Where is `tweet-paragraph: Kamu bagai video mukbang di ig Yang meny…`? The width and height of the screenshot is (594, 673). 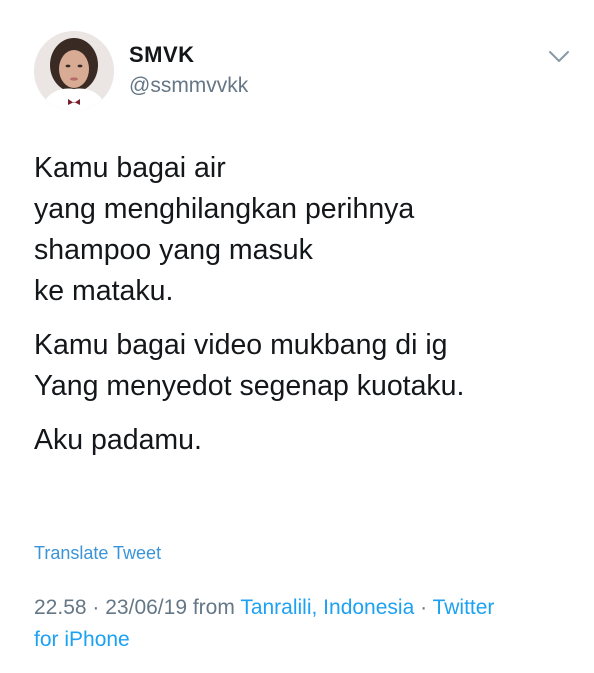 tweet-paragraph: Kamu bagai video mukbang di ig Yang meny… is located at coordinates (304, 366).